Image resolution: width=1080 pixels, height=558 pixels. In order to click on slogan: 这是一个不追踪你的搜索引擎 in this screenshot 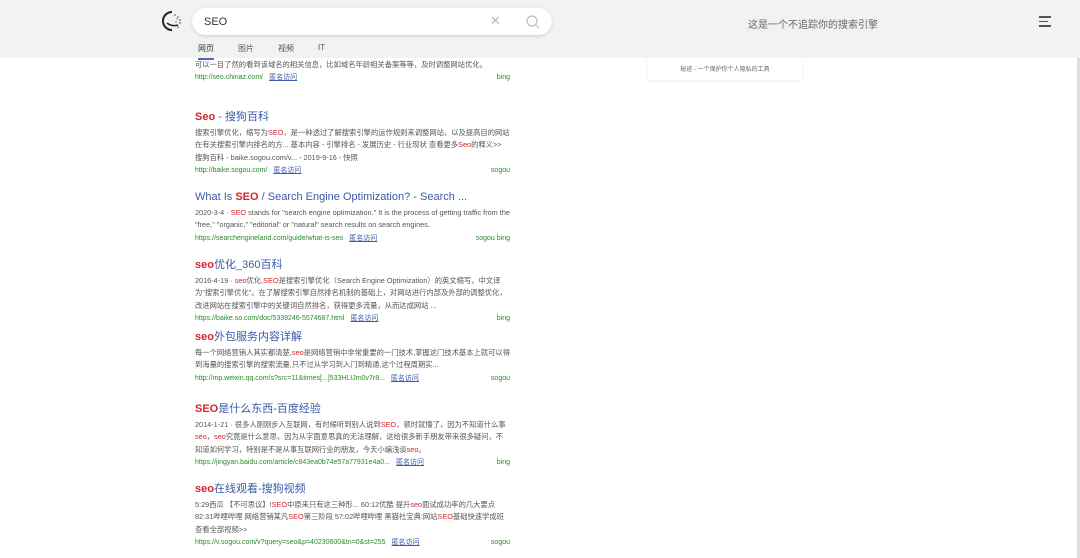, I will do `click(813, 25)`.